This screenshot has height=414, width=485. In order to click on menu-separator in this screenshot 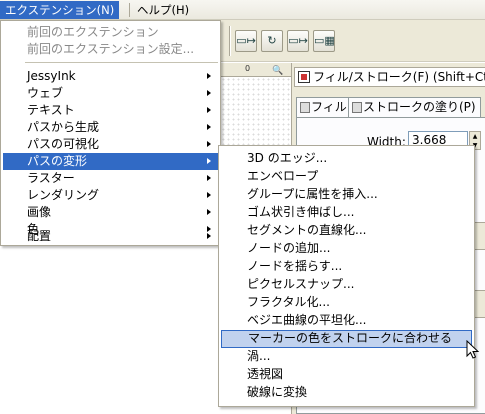, I will do `click(121, 62)`.